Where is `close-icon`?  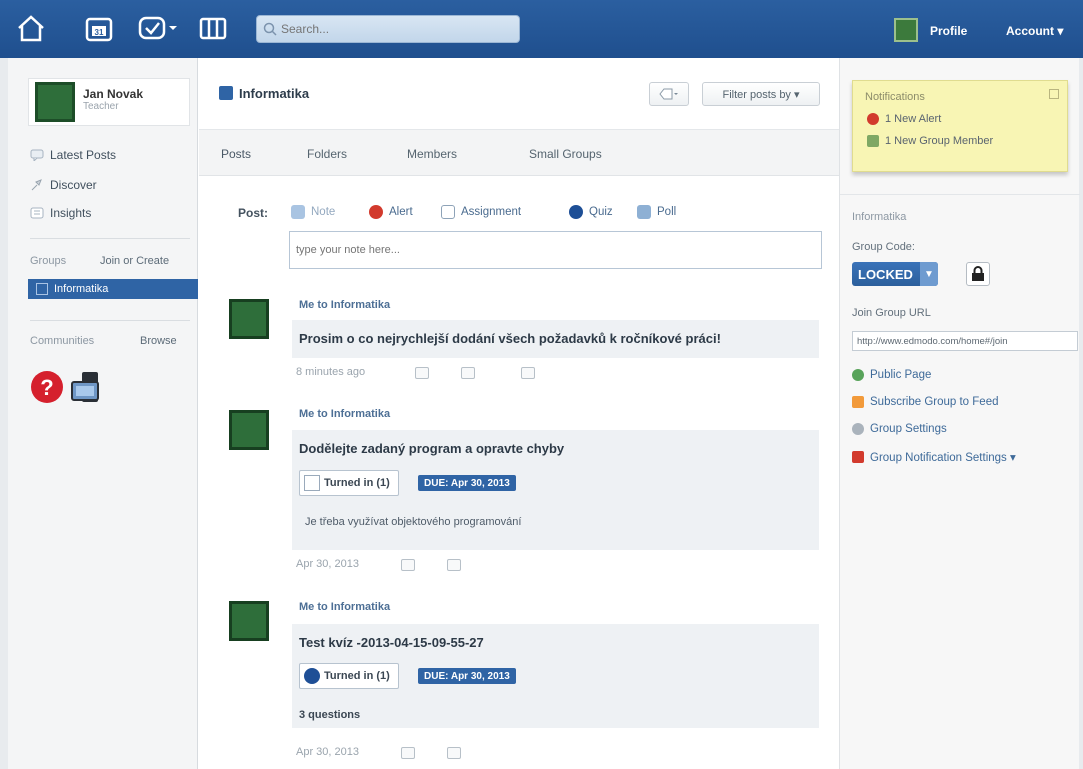 close-icon is located at coordinates (1054, 94).